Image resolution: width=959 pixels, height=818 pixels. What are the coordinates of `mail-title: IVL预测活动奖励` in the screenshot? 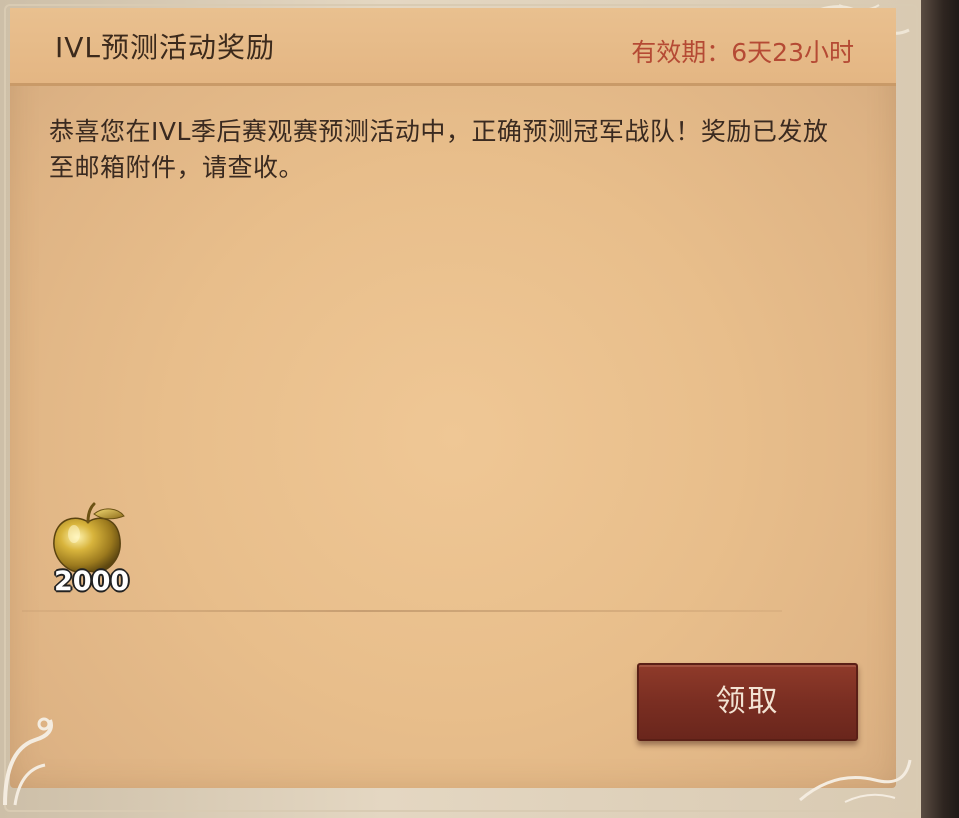 It's located at (165, 47).